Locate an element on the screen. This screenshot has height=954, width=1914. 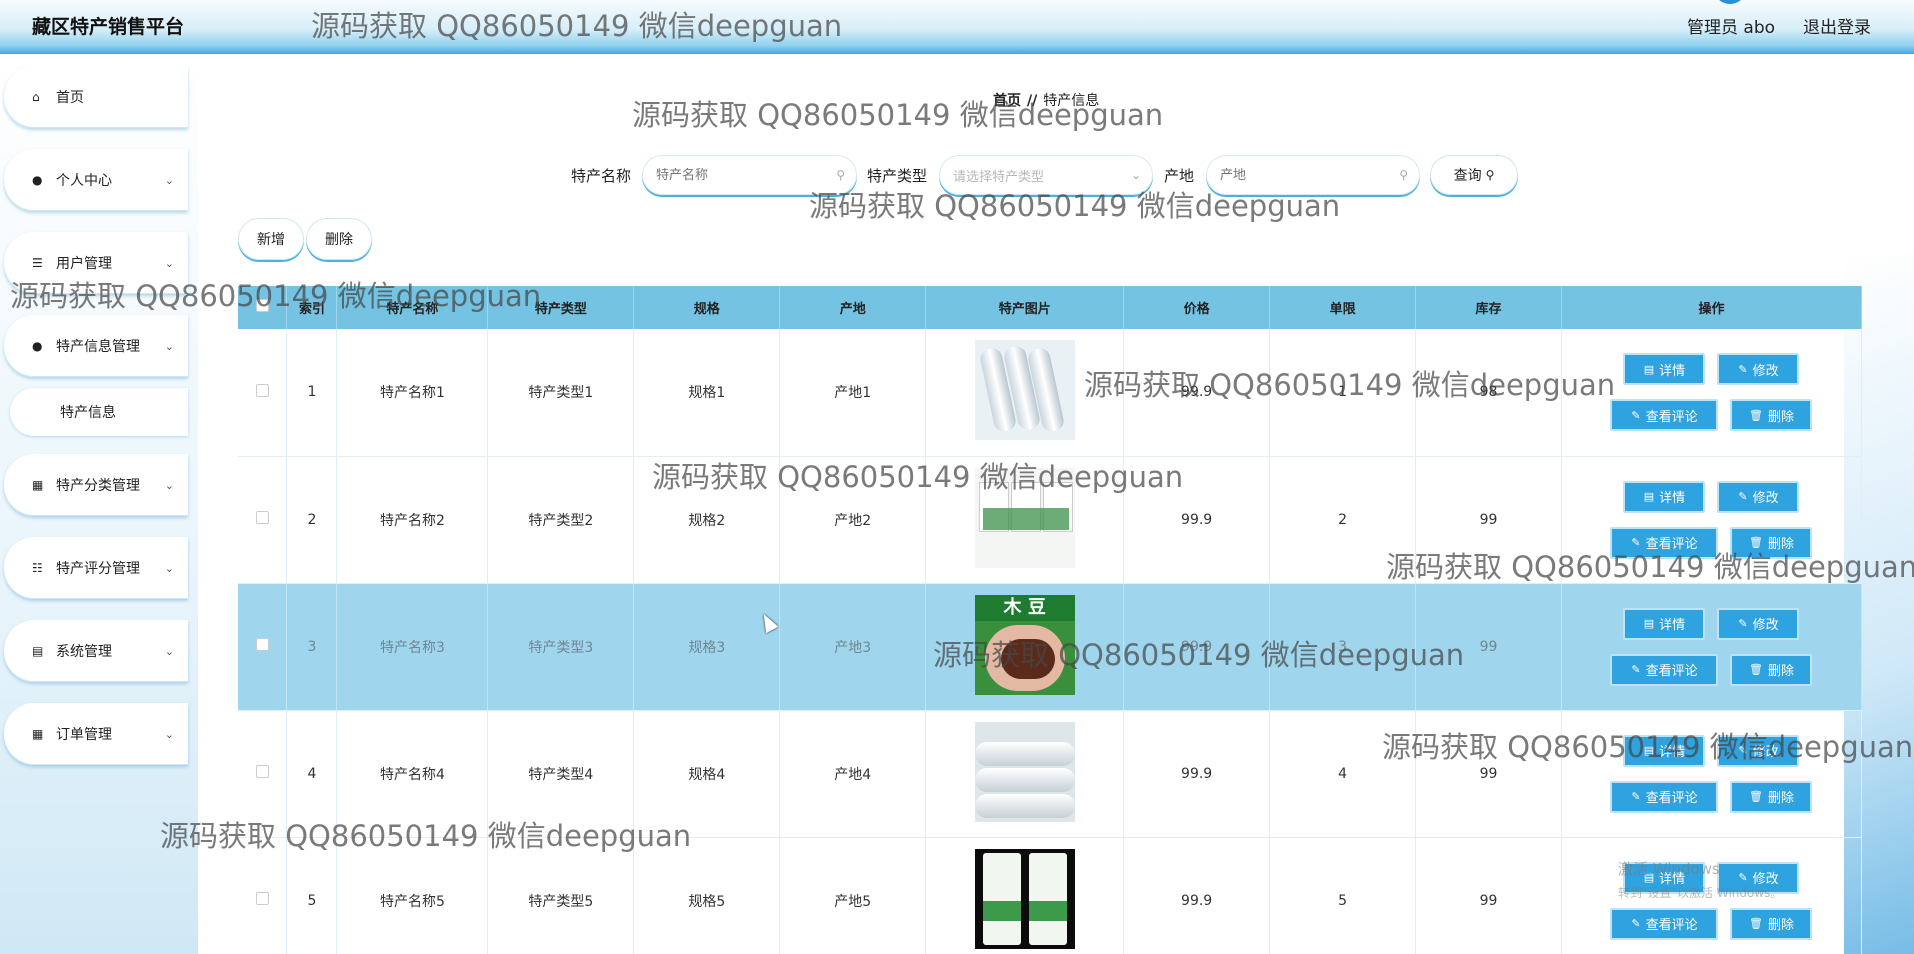
sidebar-item-rating-management: ☷ 特产评分管理 ⌄ is located at coordinates (96, 568).